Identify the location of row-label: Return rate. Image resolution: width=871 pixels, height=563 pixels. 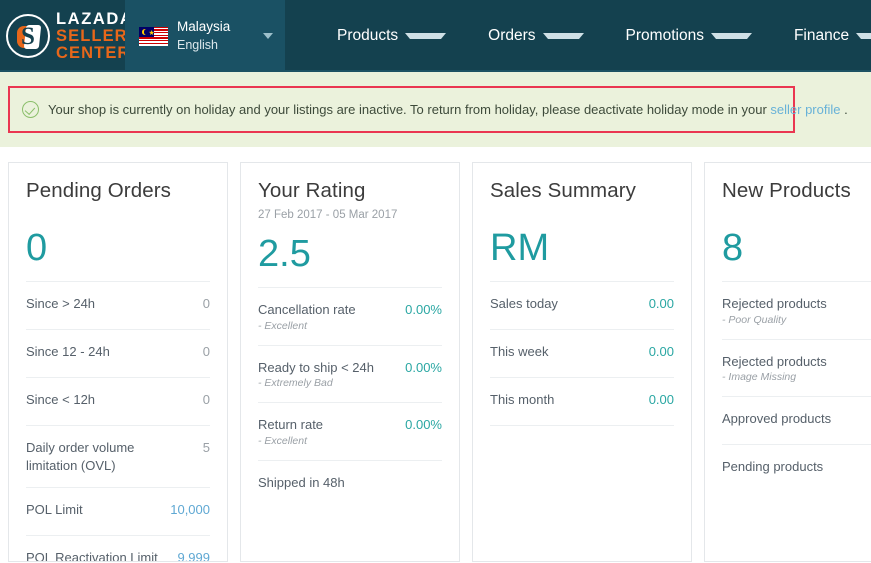
(291, 425).